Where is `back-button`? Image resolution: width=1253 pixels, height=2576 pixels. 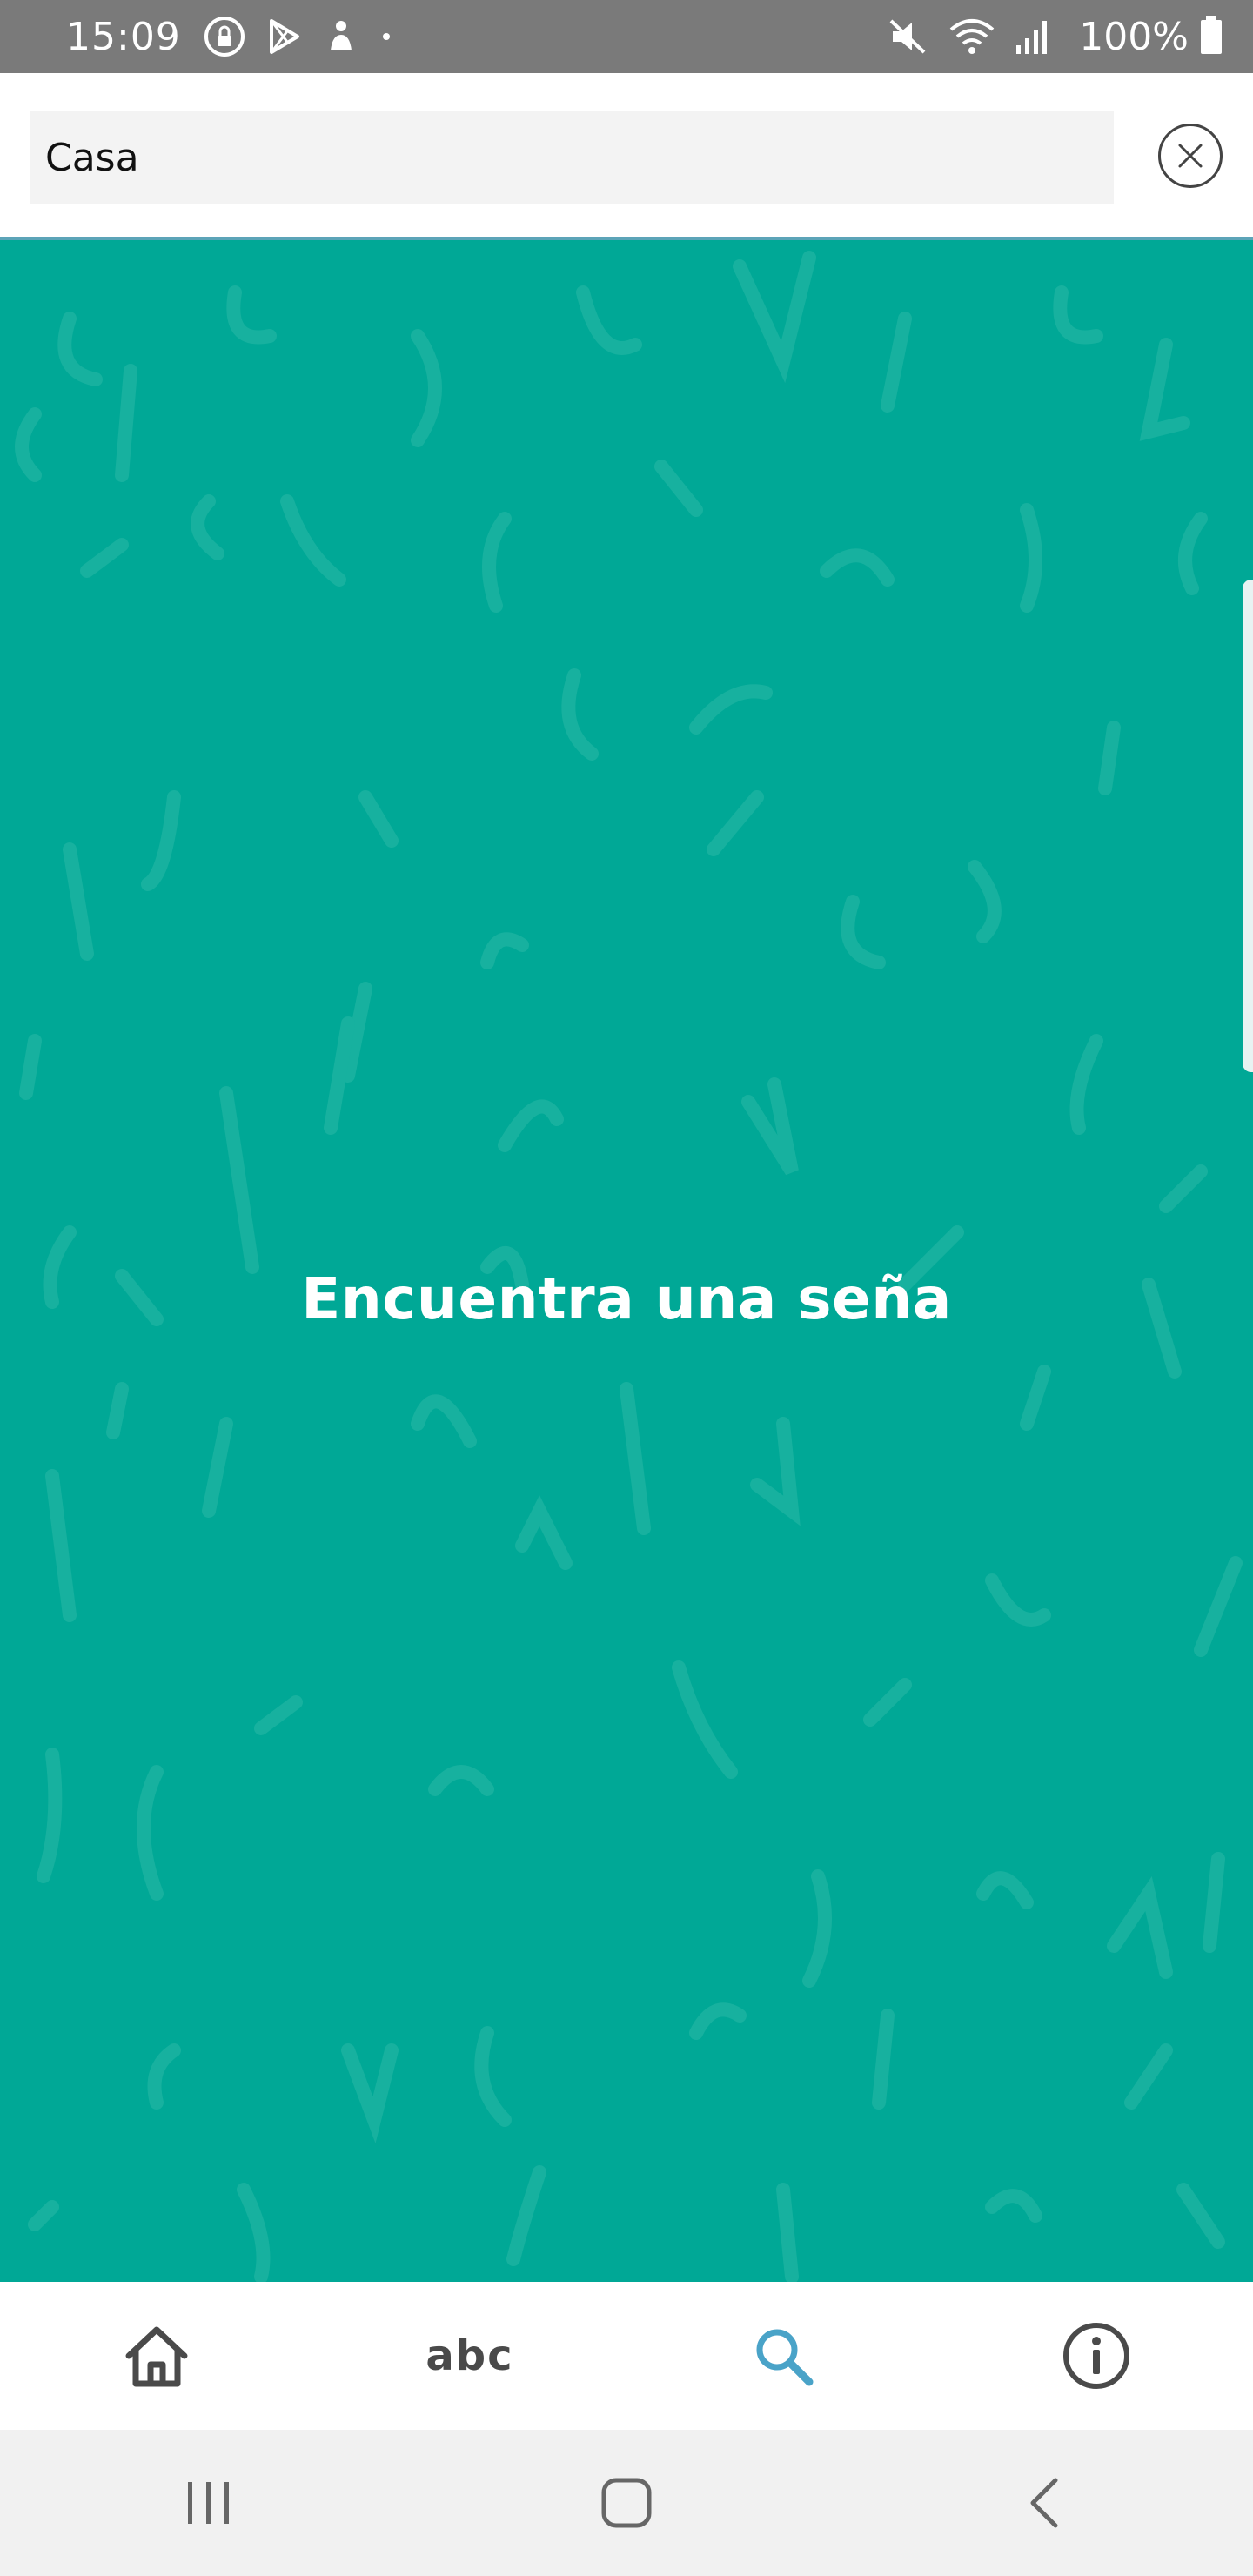
back-button is located at coordinates (1044, 2503).